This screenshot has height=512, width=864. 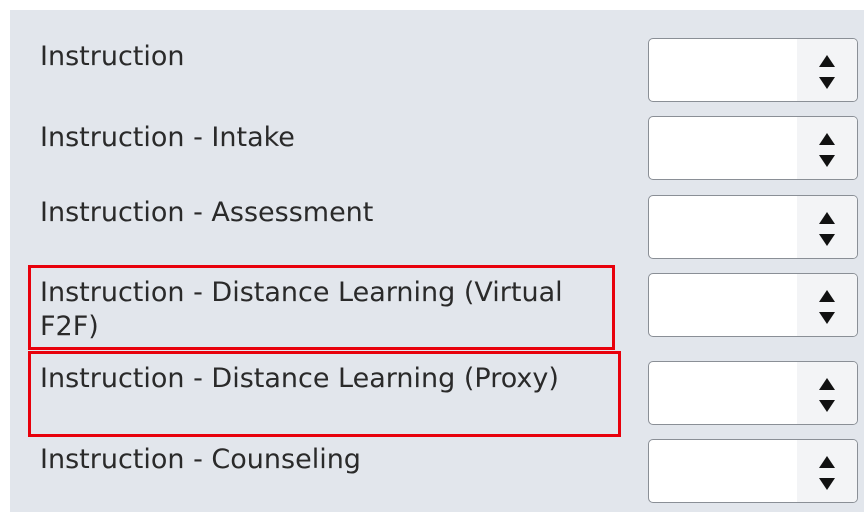 I want to click on row-label-instruction-counseling: Instruction - Counseling, so click(x=200, y=459).